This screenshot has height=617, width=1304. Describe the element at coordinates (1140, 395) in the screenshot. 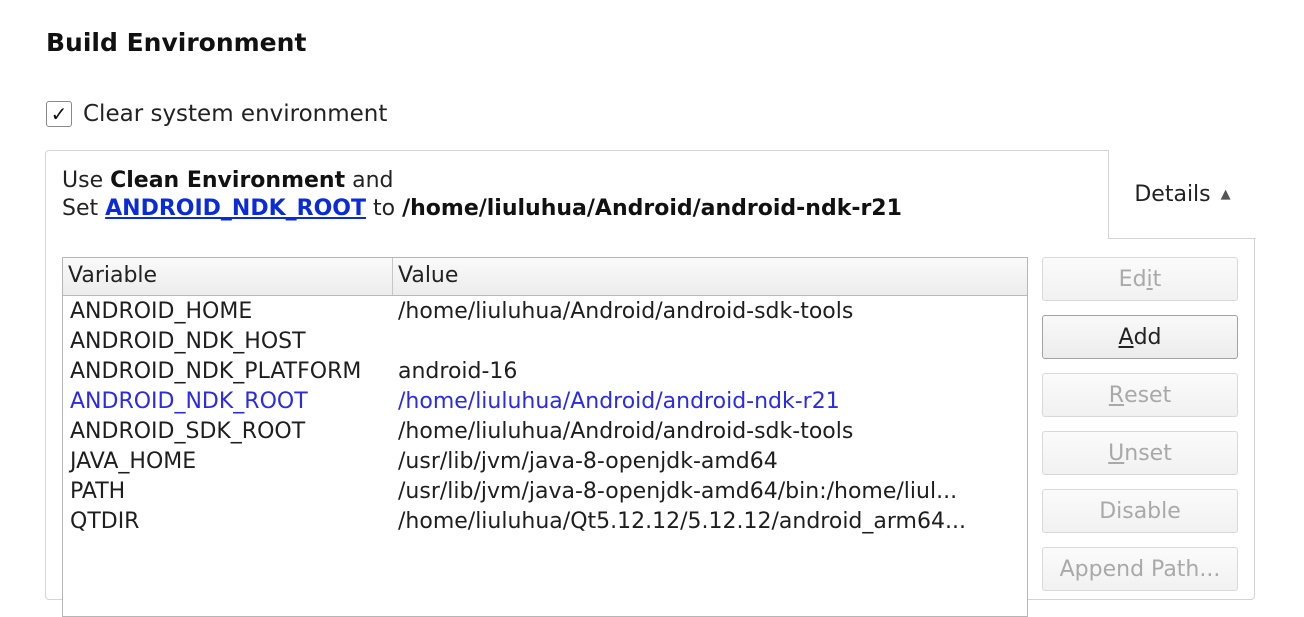

I see `reset-button: Reset` at that location.